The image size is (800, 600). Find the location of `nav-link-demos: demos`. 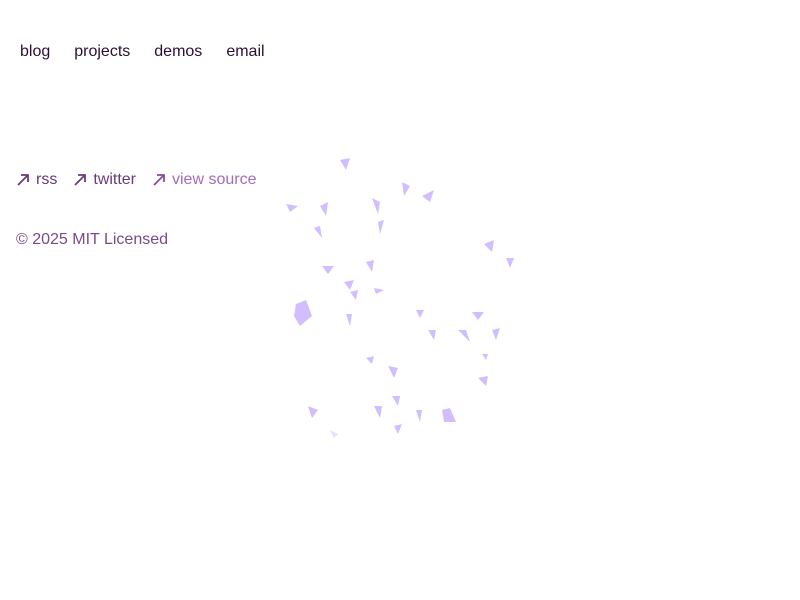

nav-link-demos: demos is located at coordinates (178, 52).